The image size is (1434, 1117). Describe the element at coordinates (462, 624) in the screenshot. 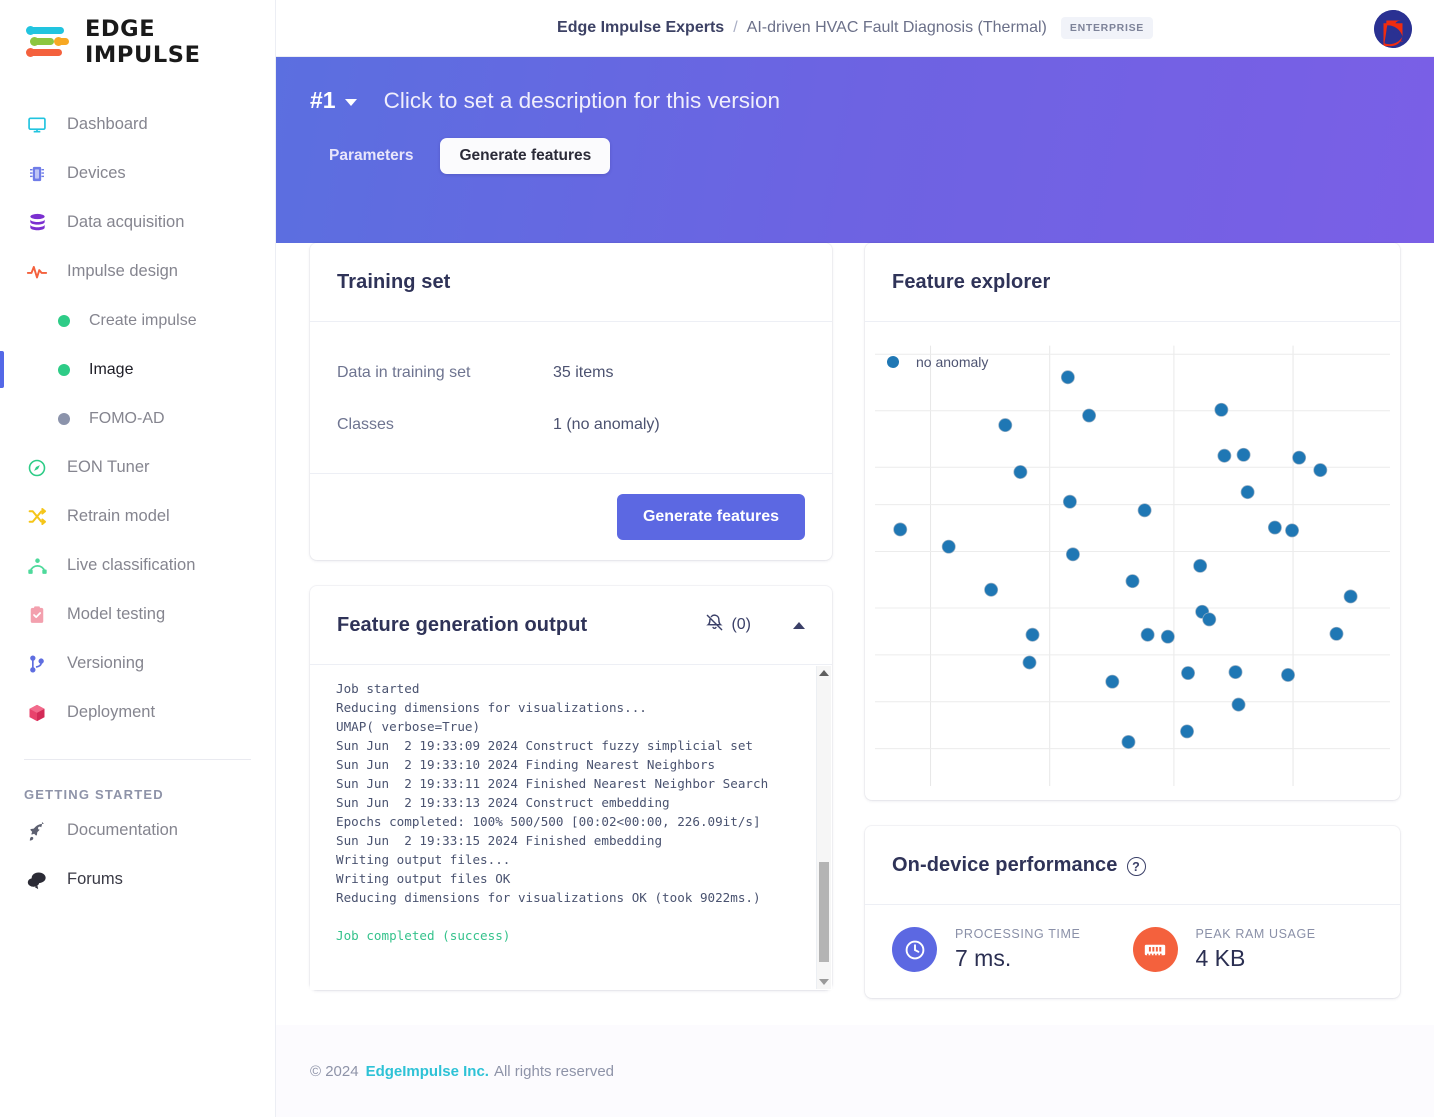

I see `card-title: Feature generation output` at that location.